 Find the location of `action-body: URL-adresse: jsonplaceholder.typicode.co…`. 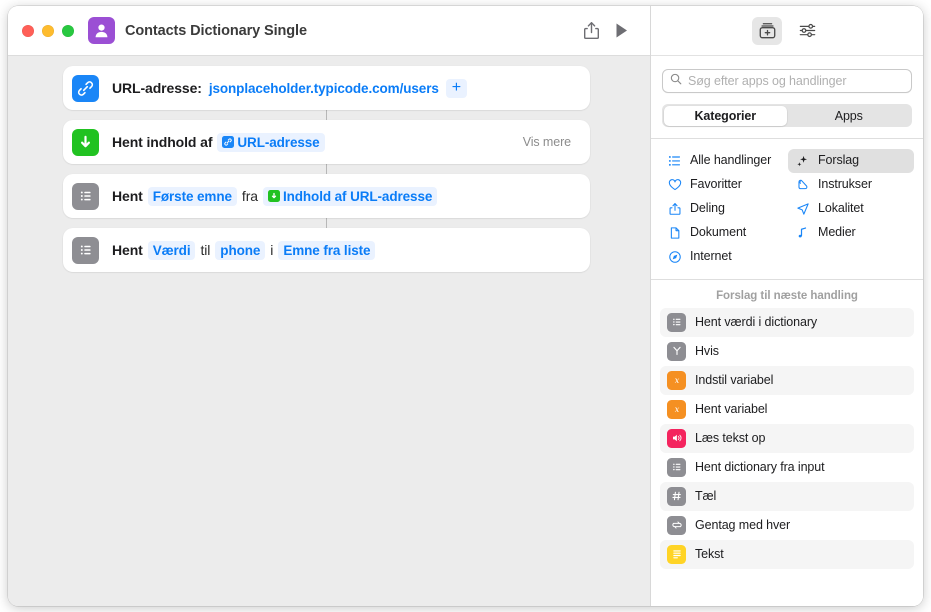

action-body: URL-adresse: jsonplaceholder.typicode.co… is located at coordinates (344, 88).